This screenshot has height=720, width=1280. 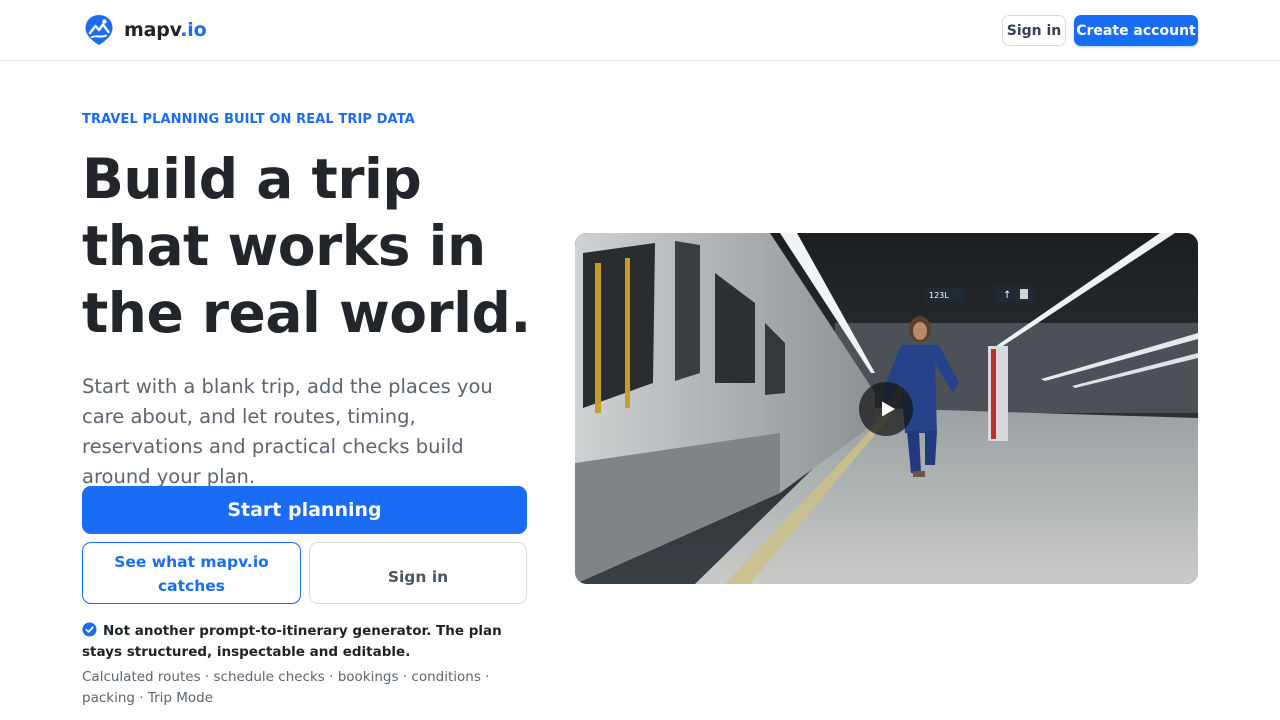 I want to click on play-button, so click(x=886, y=409).